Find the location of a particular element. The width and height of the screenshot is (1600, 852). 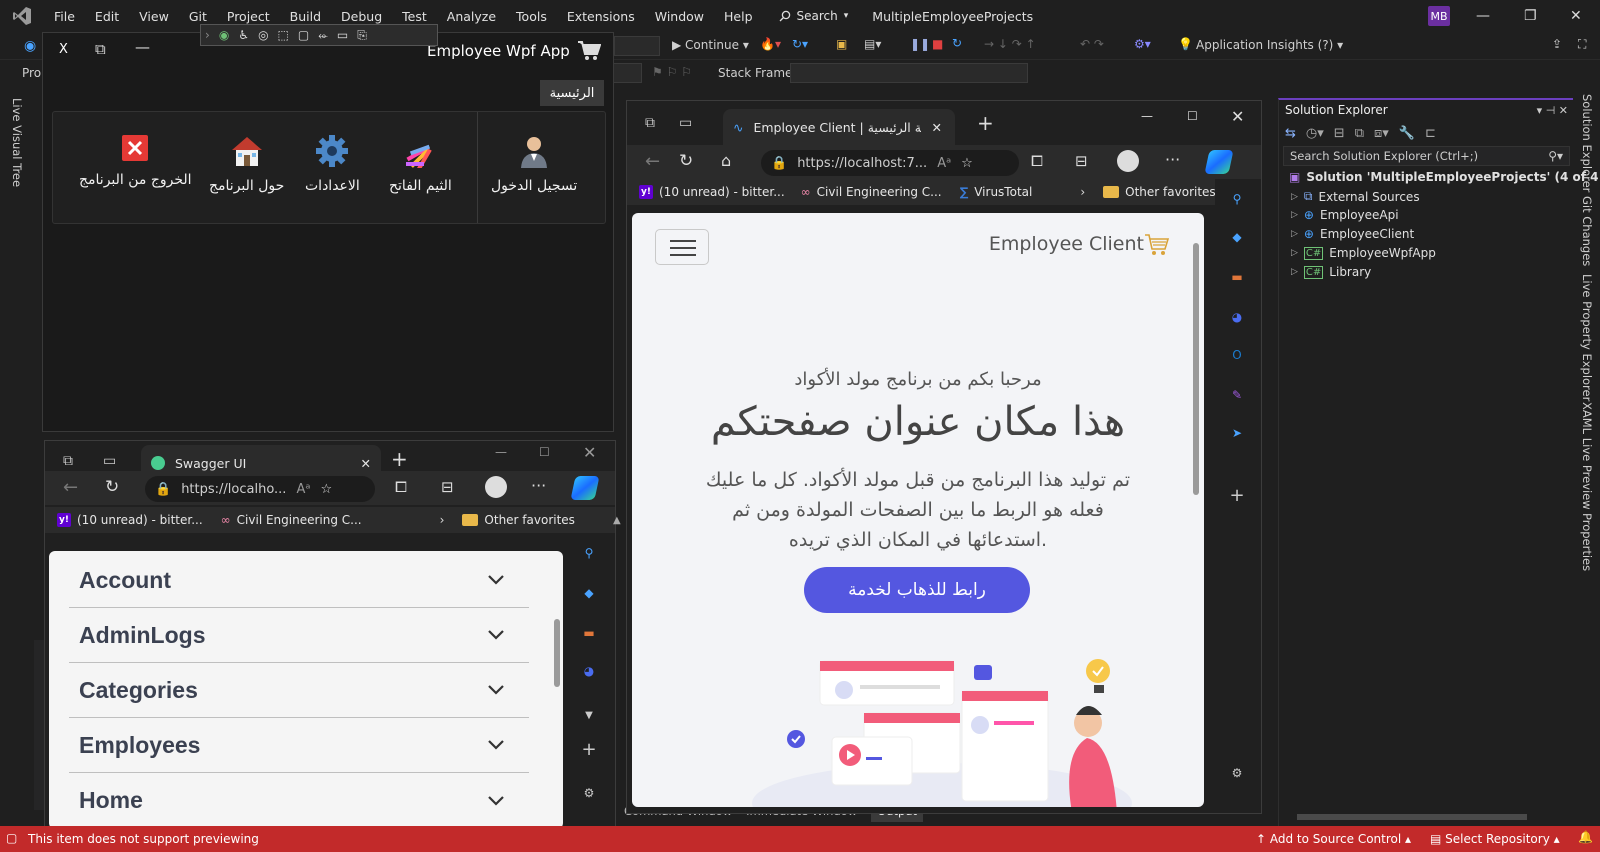

accessibility-icon: ♿ is located at coordinates (243, 35).